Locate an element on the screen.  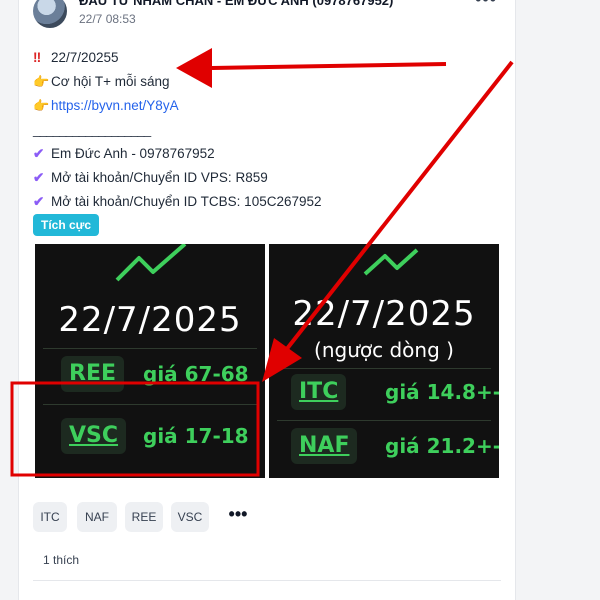
opportunity-text: Cơ hội T+ mỗi sáng is located at coordinates (110, 81).